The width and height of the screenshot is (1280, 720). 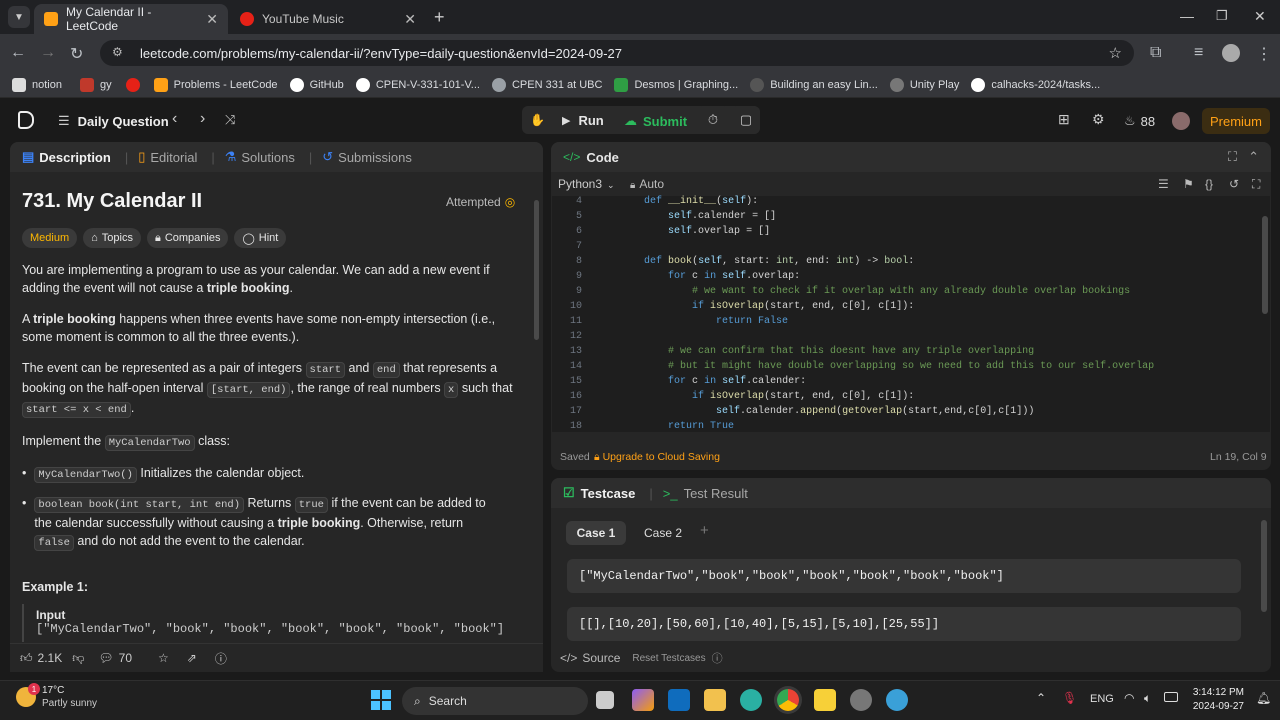 What do you see at coordinates (586, 184) in the screenshot?
I see `language-select: Python3 ⌄` at bounding box center [586, 184].